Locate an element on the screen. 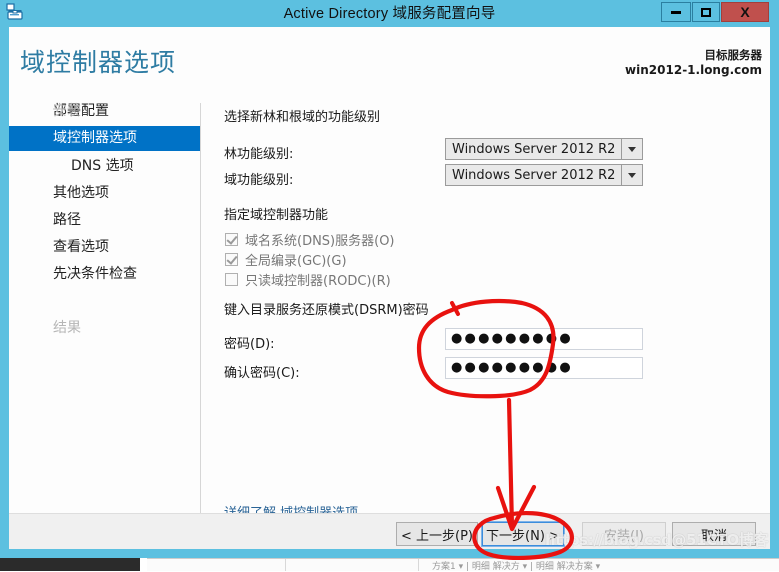 The image size is (779, 572). checkbox-dns-server-label: 域名系统(DNS)服务器(O) is located at coordinates (320, 241).